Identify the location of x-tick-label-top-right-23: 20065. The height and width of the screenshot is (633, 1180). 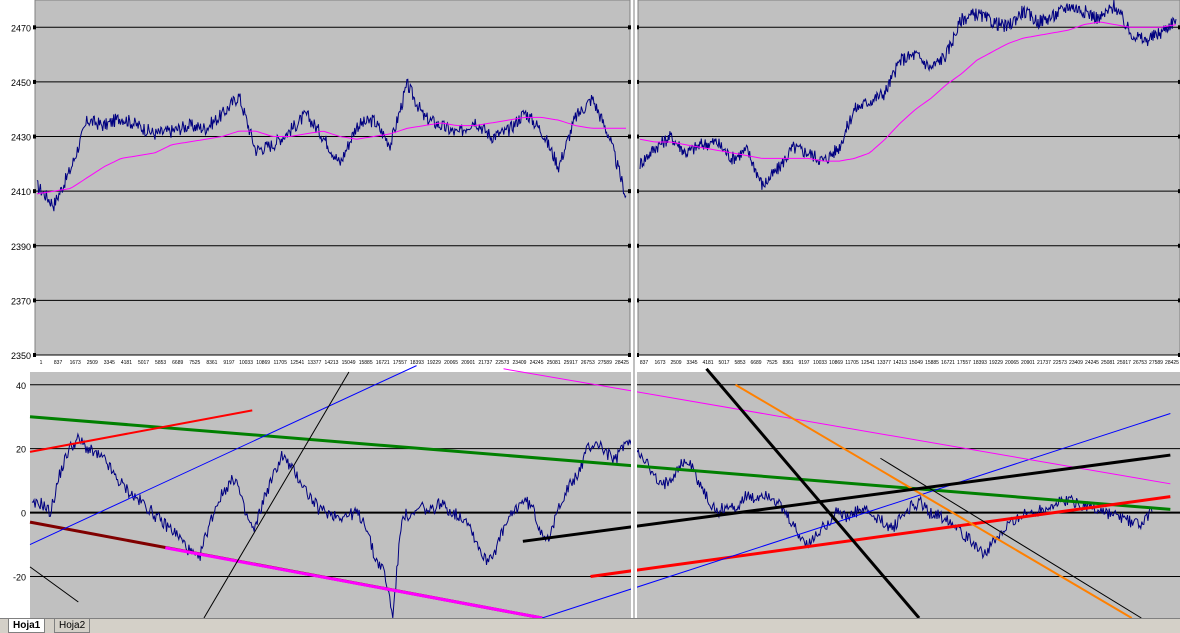
(1012, 363).